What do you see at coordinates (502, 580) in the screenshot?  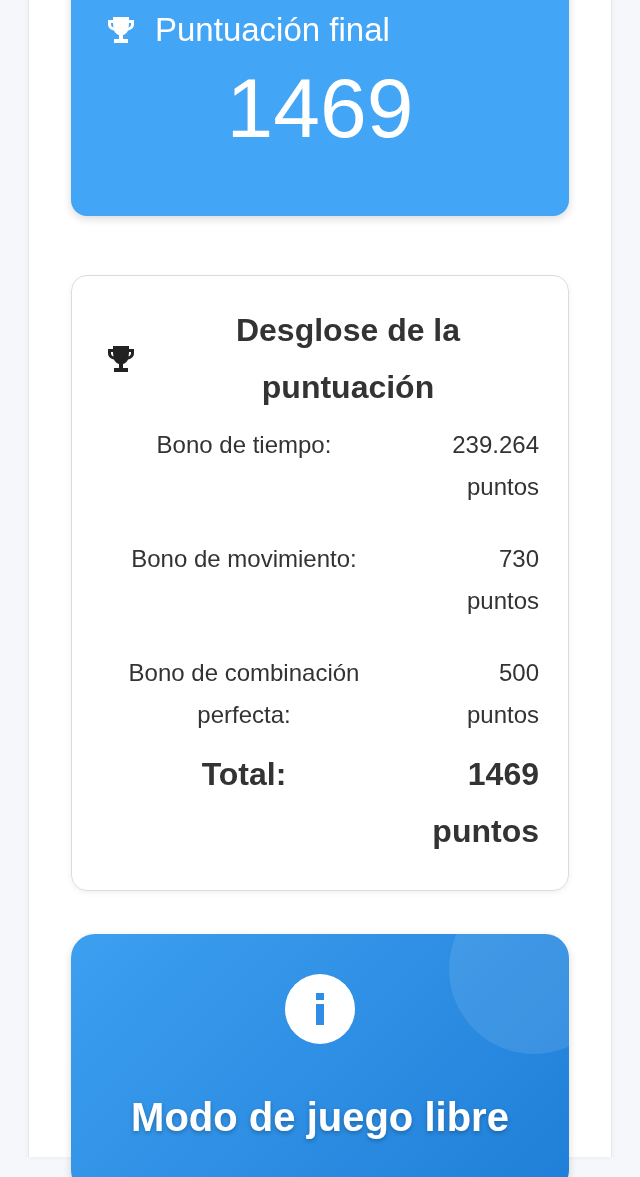 I see `bonus-value: 730 puntos` at bounding box center [502, 580].